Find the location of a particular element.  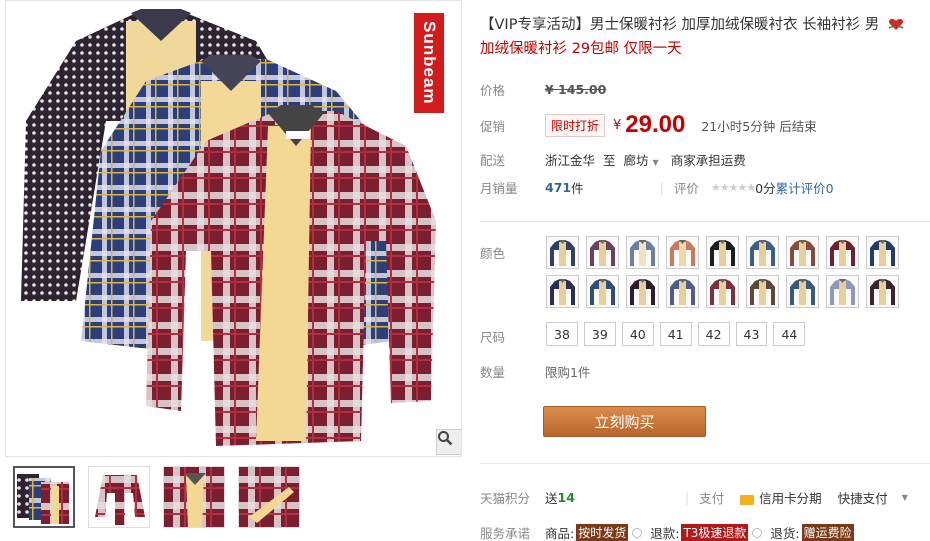

thumbnail-strip is located at coordinates (156, 497).